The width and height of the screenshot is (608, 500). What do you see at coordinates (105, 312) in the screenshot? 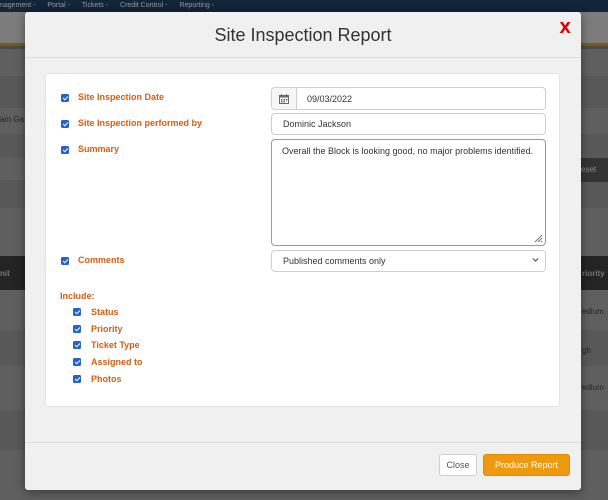
I see `include-item-status: Status` at bounding box center [105, 312].